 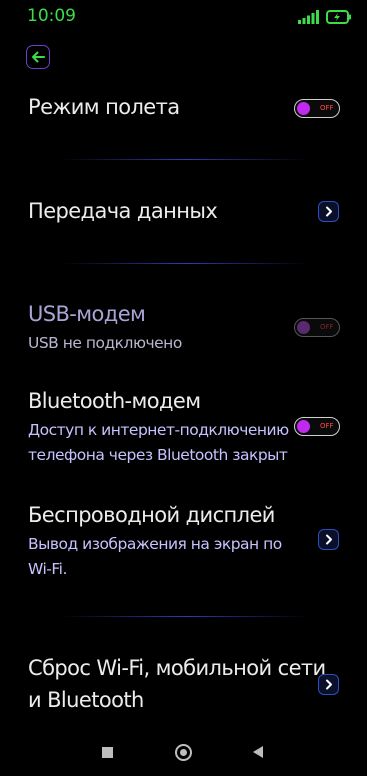 What do you see at coordinates (177, 668) in the screenshot?
I see `reset-network-title-line-1: Сброс Wi-Fi, мобильной сети` at bounding box center [177, 668].